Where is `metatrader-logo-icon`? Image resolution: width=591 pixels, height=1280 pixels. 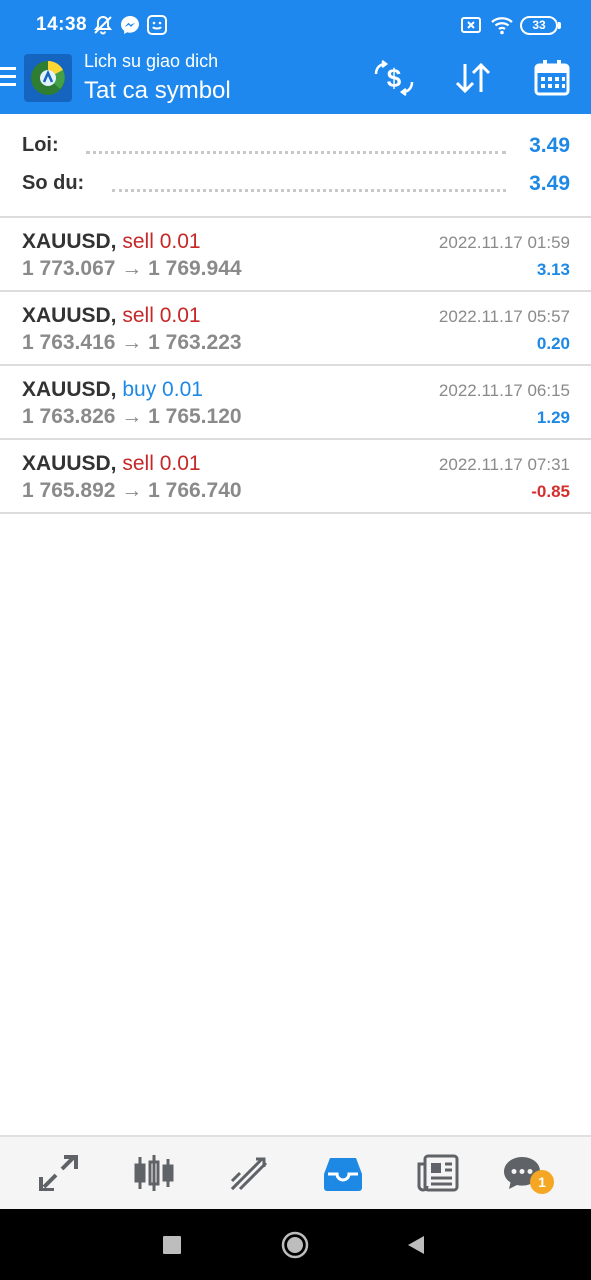 metatrader-logo-icon is located at coordinates (48, 78).